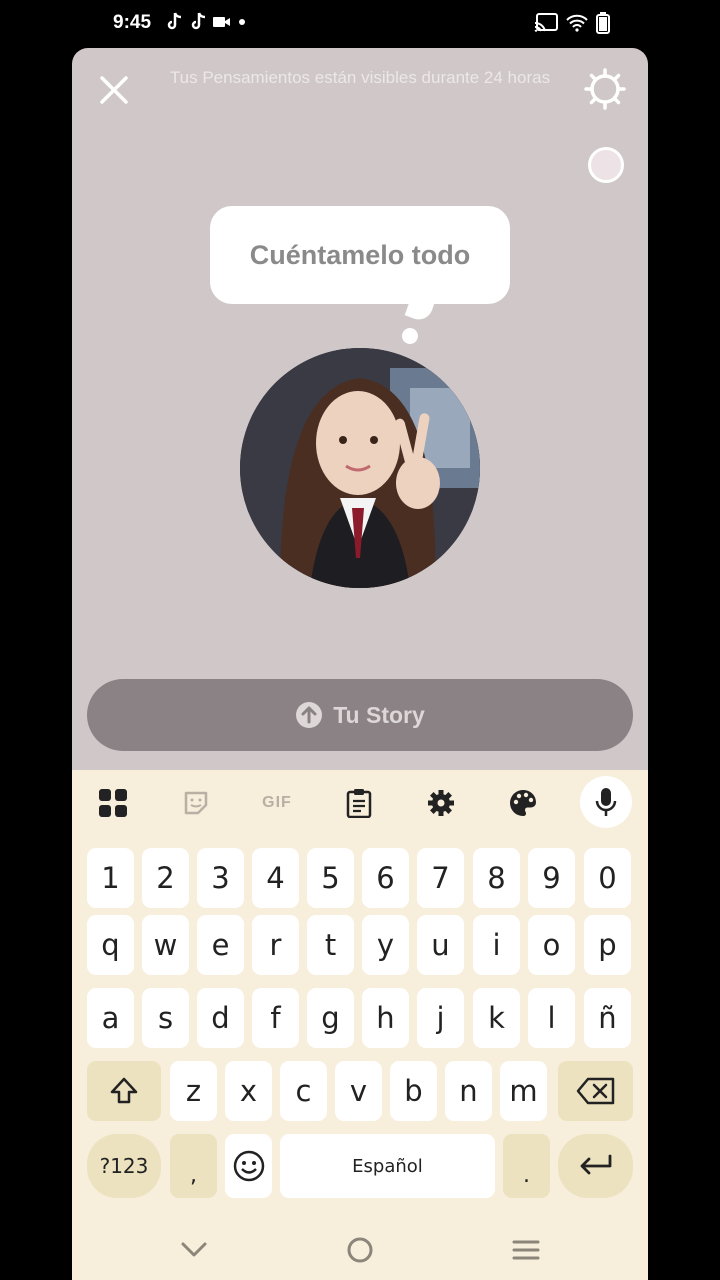 The image size is (720, 1280). I want to click on key-5: 5, so click(330, 878).